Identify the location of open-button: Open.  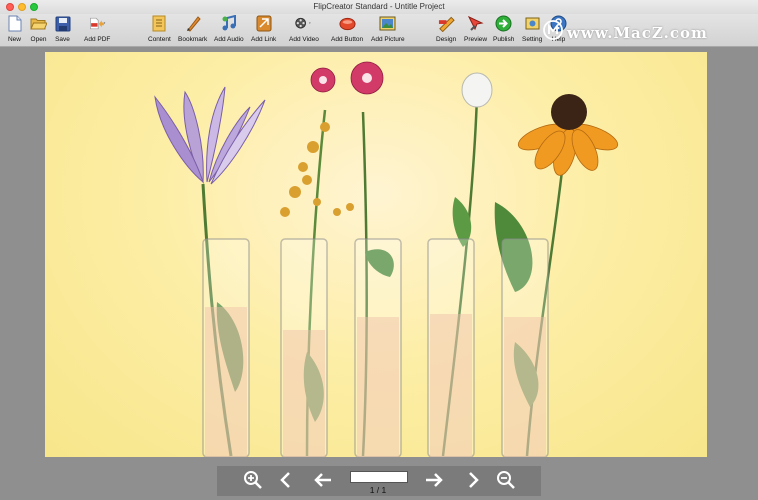
(38, 29).